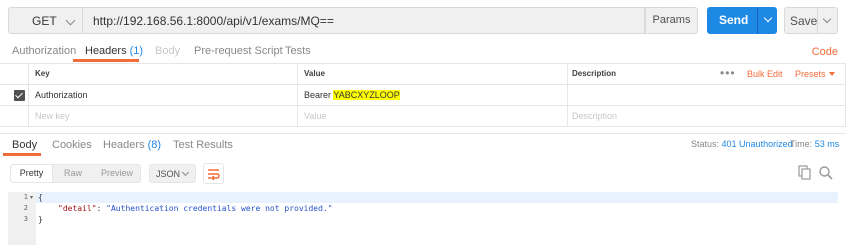 The image size is (846, 245). I want to click on line-gutter: 1 ▾ 2 3, so click(22, 218).